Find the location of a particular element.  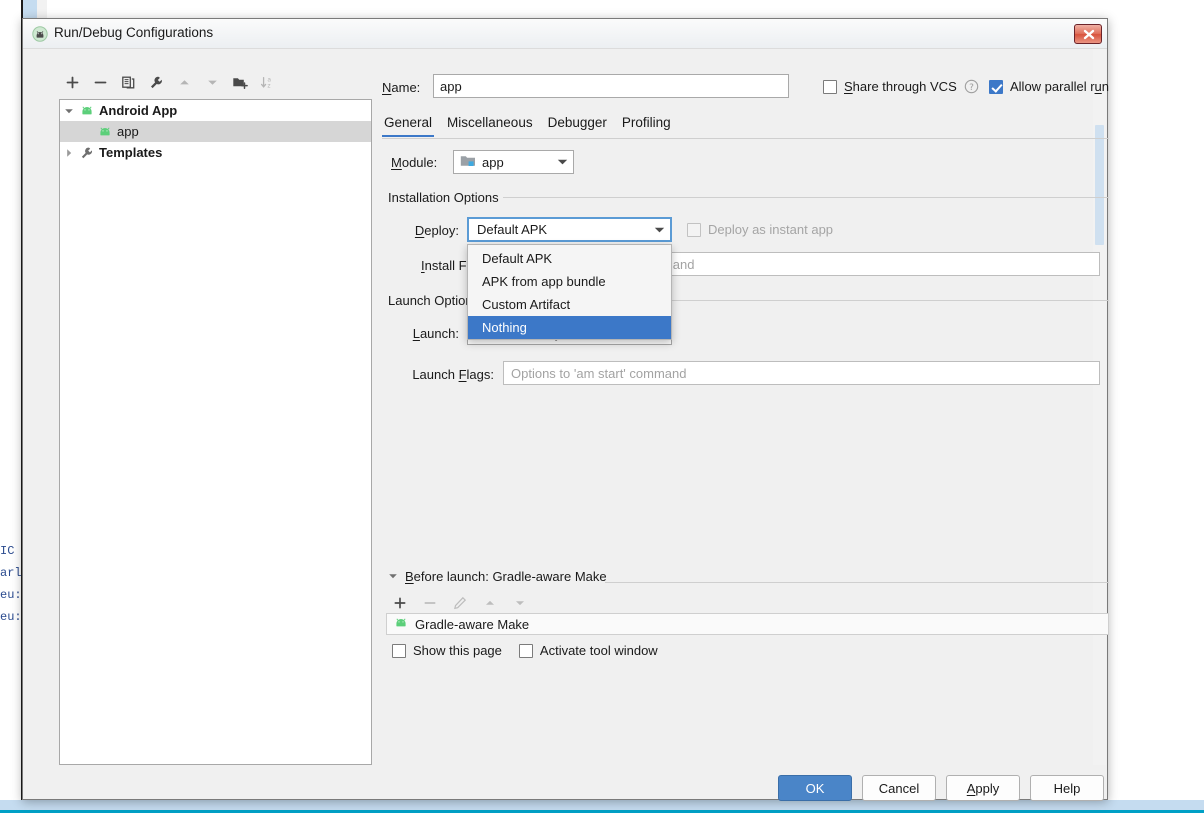

activate-tool-window-checkbox is located at coordinates (525, 650).